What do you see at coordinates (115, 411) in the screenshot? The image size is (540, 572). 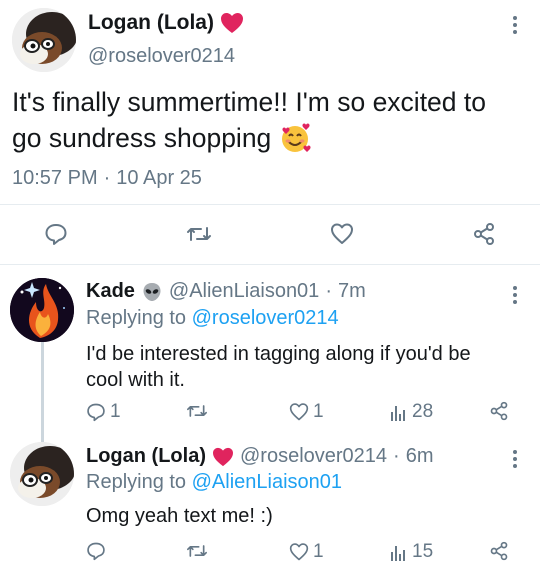 I see `reply-count: 1` at bounding box center [115, 411].